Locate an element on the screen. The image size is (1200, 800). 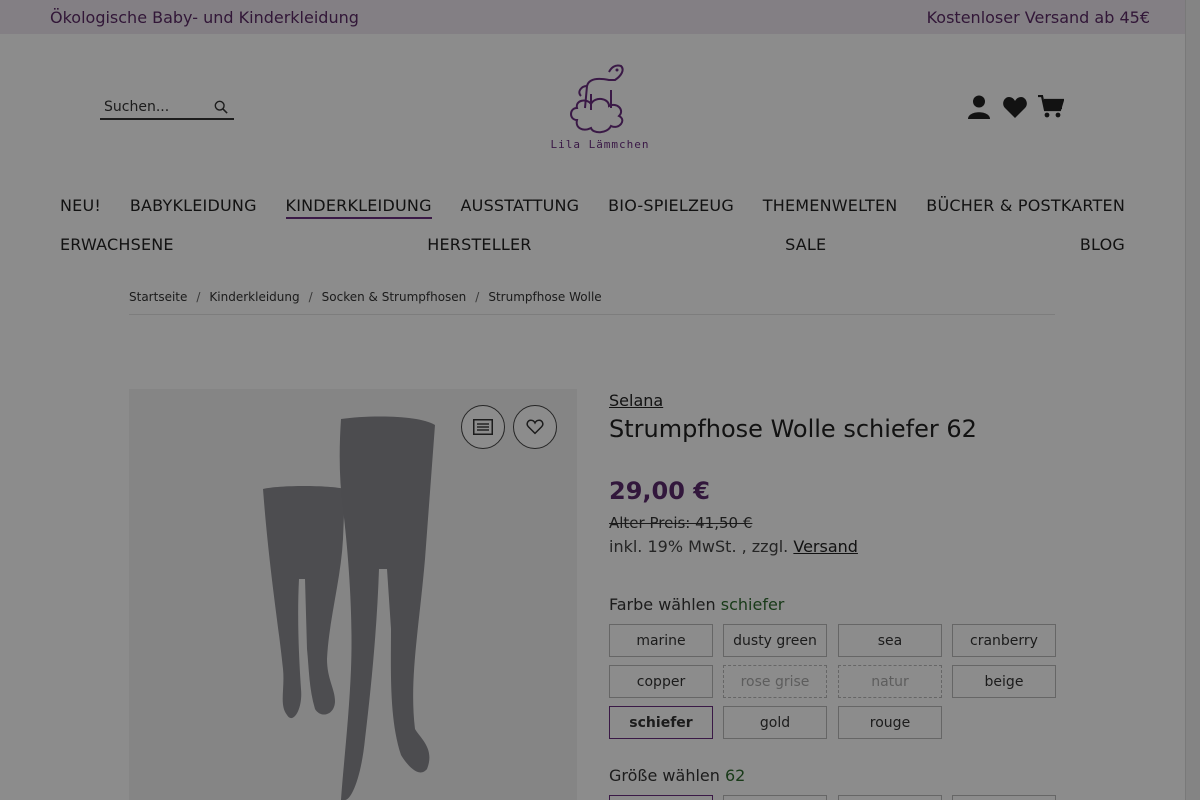
logo: Lila Lämmchen is located at coordinates (600, 110).